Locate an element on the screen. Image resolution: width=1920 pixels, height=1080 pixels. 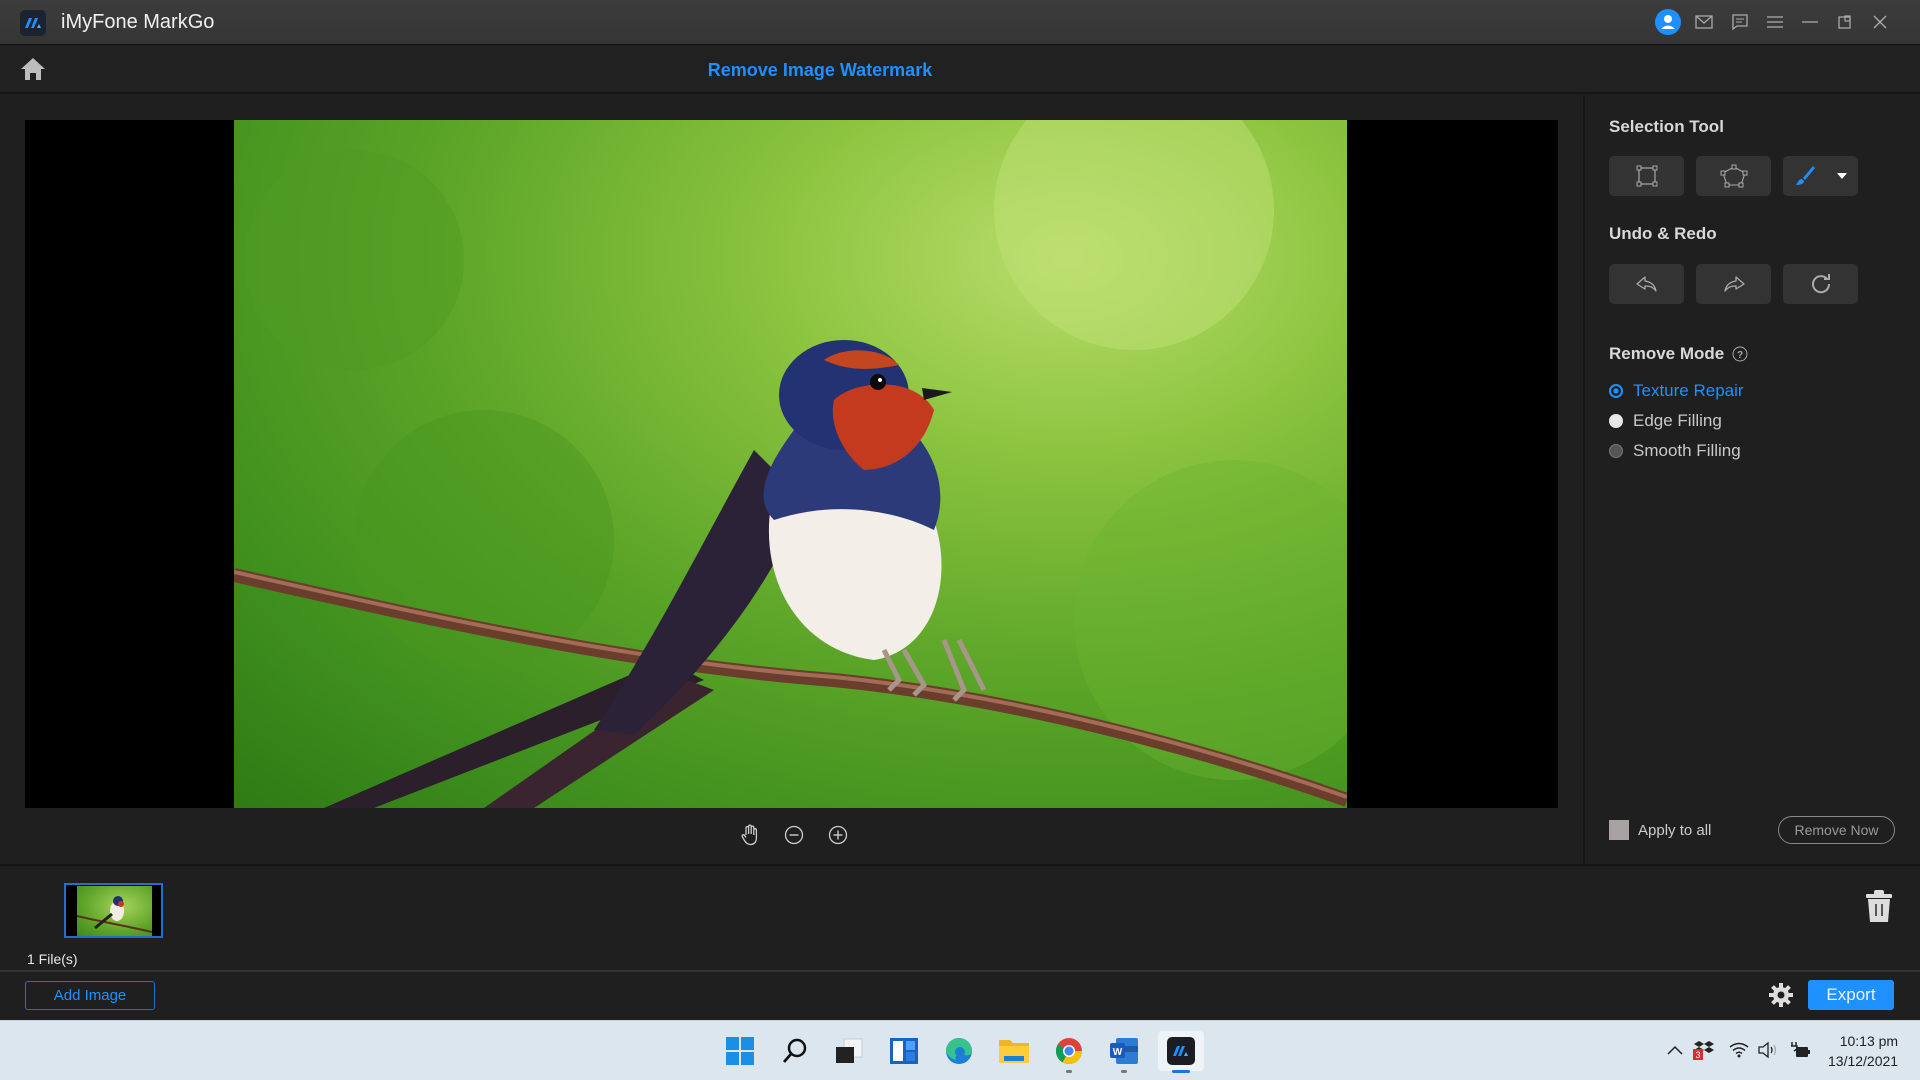
svg-text: W is located at coordinates (1118, 1052).